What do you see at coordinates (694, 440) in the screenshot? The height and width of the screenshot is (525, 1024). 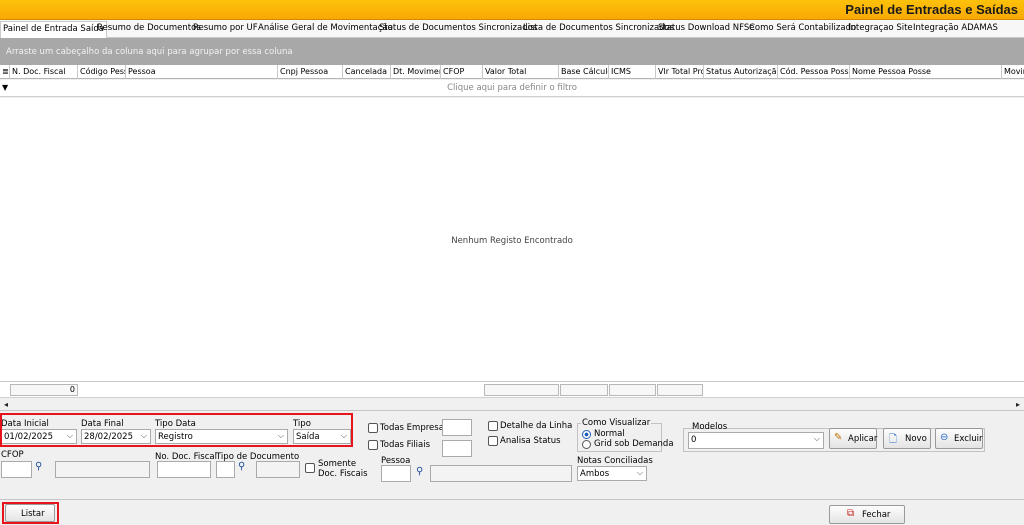 I see `modelos-value: 0` at bounding box center [694, 440].